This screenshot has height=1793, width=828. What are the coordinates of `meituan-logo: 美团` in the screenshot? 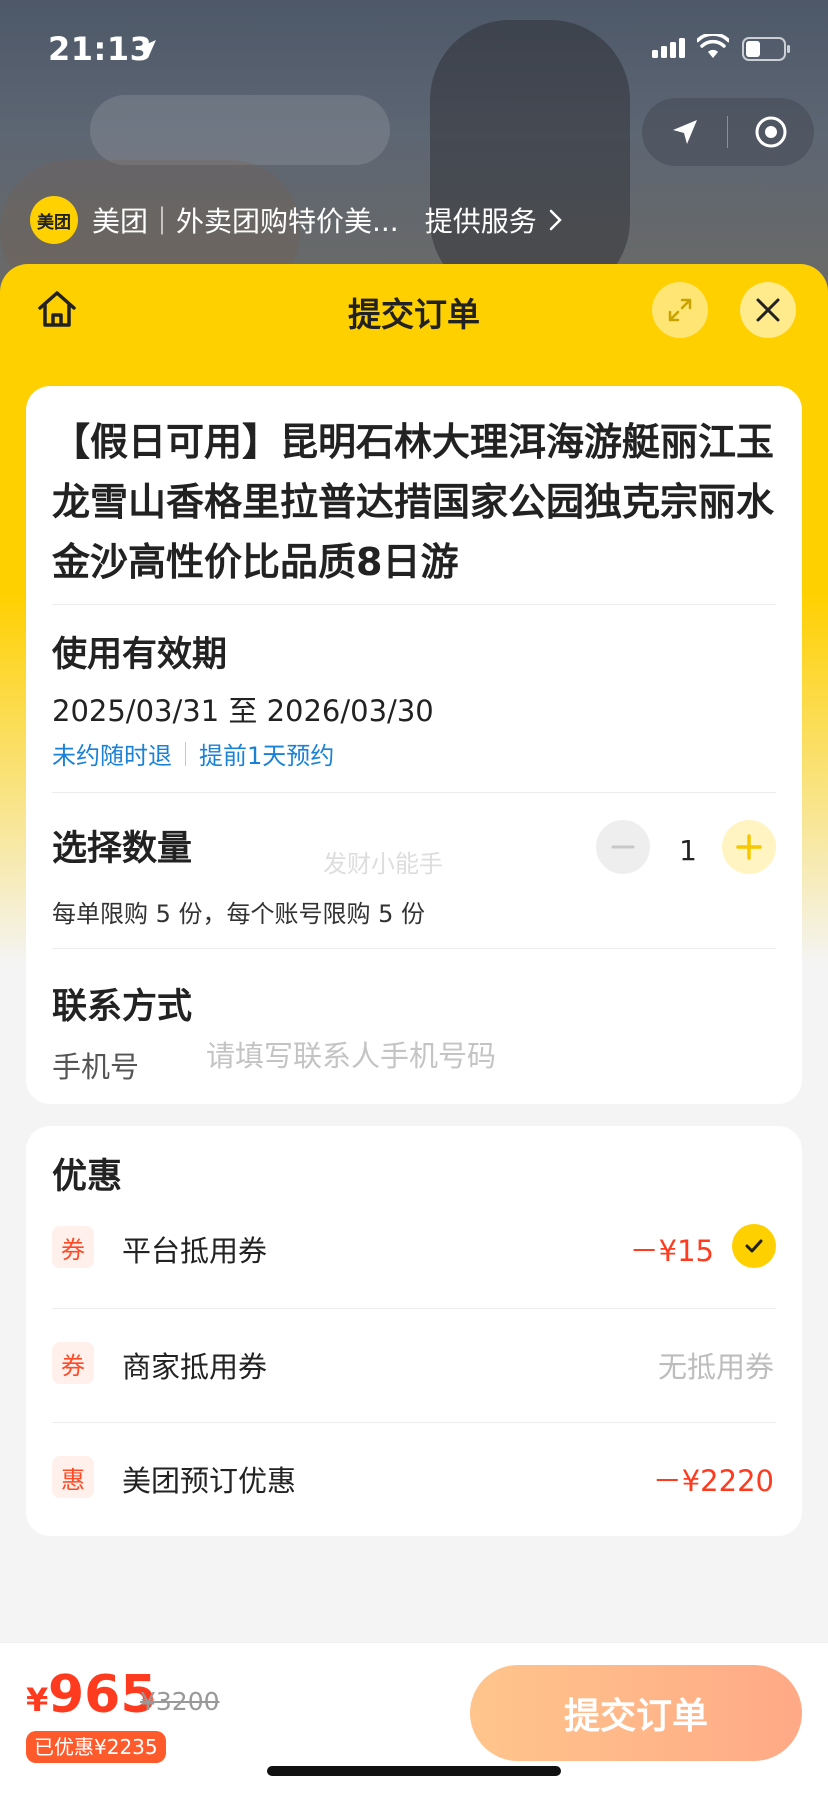 It's located at (54, 220).